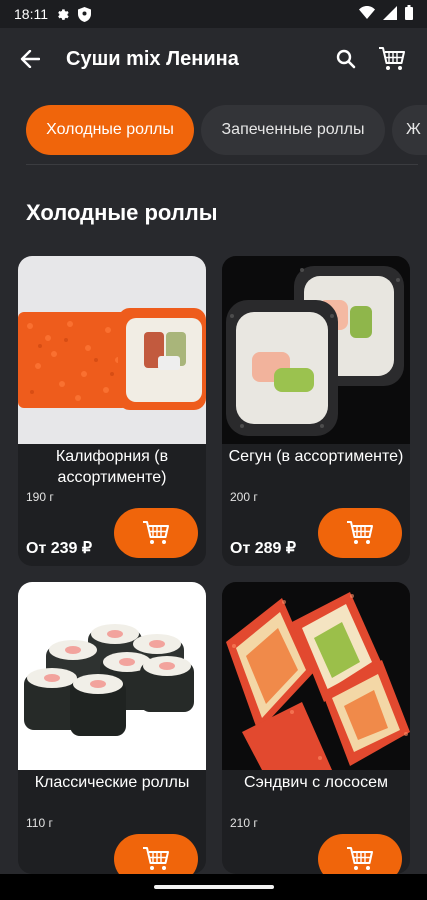 The height and width of the screenshot is (900, 427). What do you see at coordinates (63, 14) in the screenshot?
I see `gear-icon` at bounding box center [63, 14].